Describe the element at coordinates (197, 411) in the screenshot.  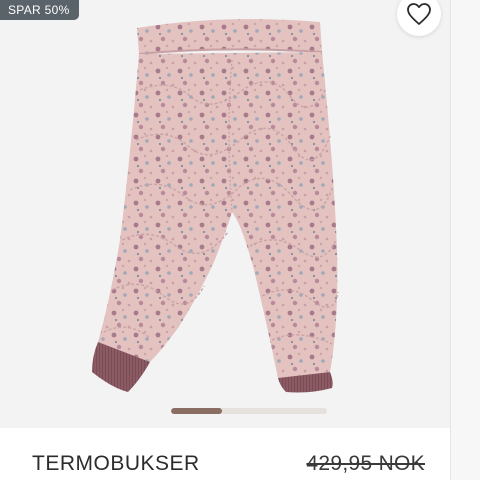
I see `carousel-indicator-active` at that location.